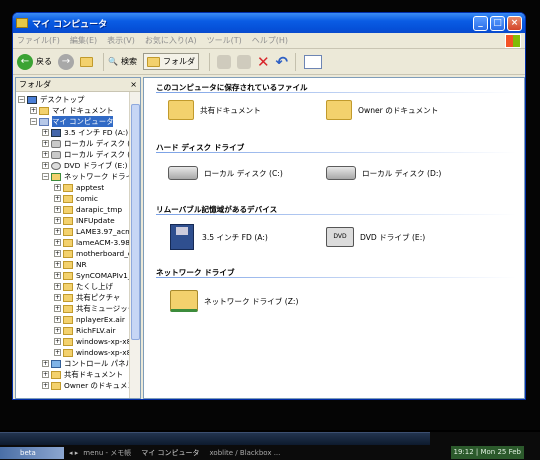 Image resolution: width=540 pixels, height=460 pixels. Describe the element at coordinates (313, 61) in the screenshot. I see `views-icon` at that location.